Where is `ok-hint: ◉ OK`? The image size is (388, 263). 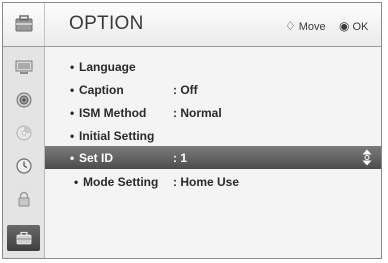
ok-hint: ◉ OK is located at coordinates (353, 26).